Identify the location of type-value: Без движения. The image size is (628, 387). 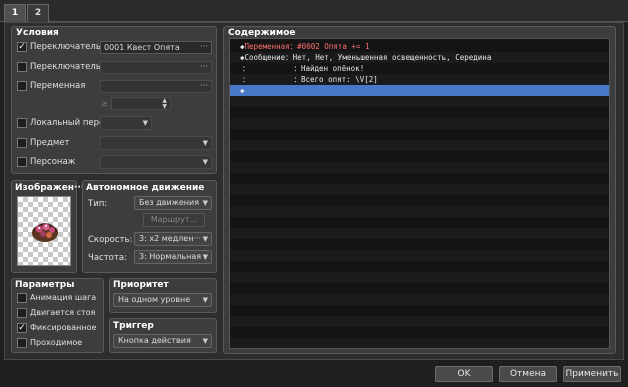
(169, 202).